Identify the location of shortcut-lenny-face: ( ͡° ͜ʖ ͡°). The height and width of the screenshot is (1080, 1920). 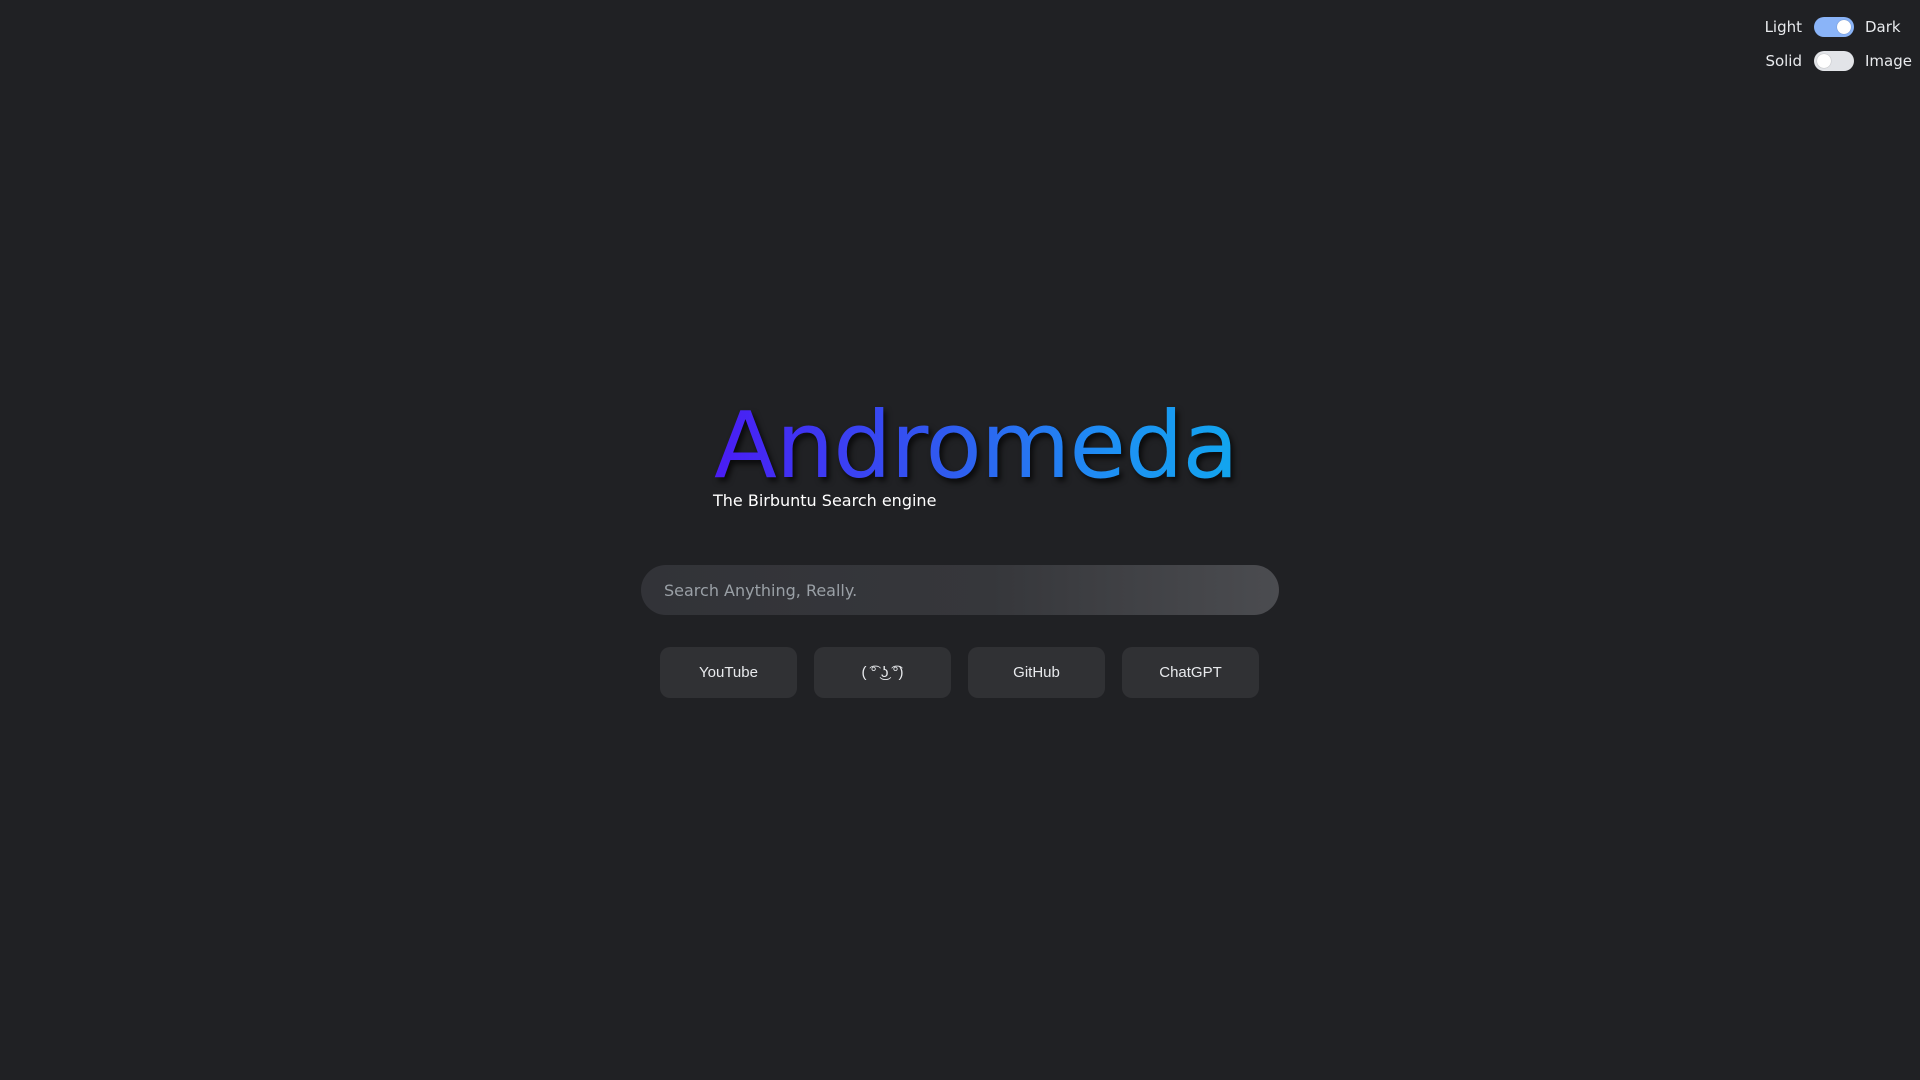
(882, 672).